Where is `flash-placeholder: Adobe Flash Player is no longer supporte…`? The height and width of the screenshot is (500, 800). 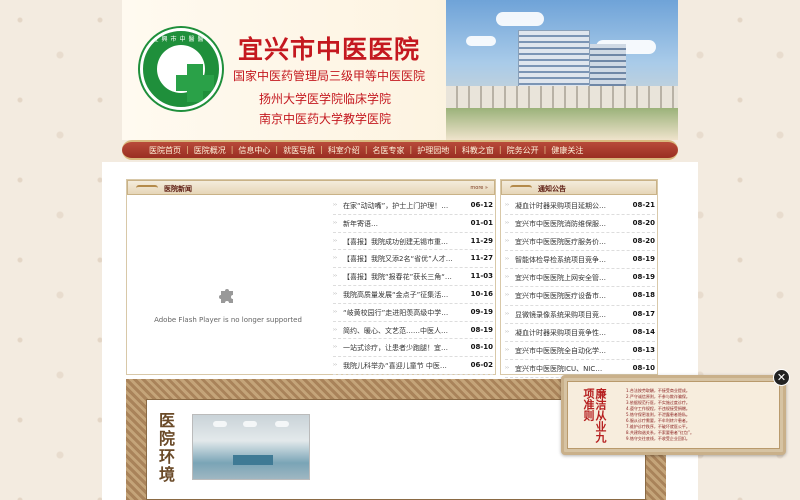 flash-placeholder: Adobe Flash Player is no longer supporte… is located at coordinates (228, 285).